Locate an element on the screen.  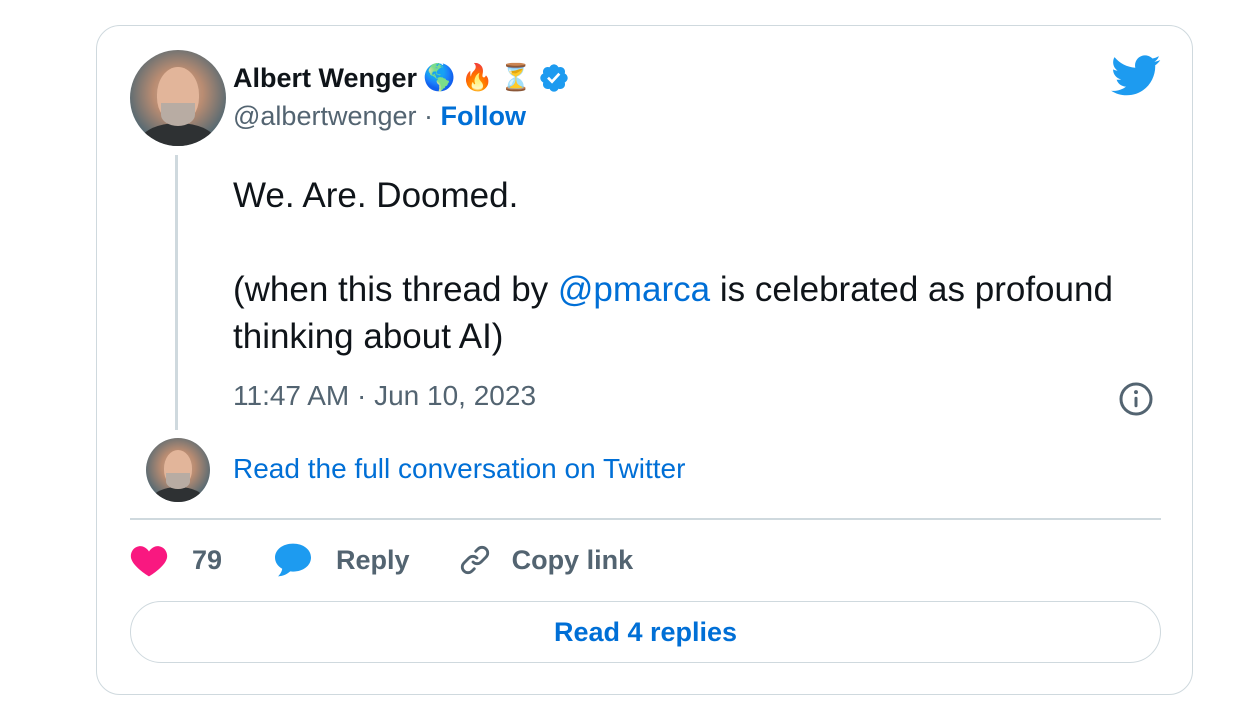
tweet-timestamp: 11:47 AM · Jun 10, 2023 is located at coordinates (384, 396).